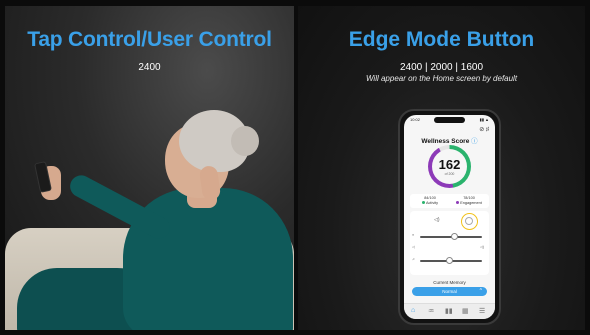 This screenshot has width=590, height=335. I want to click on nav-device-icon: ▦, so click(465, 311).